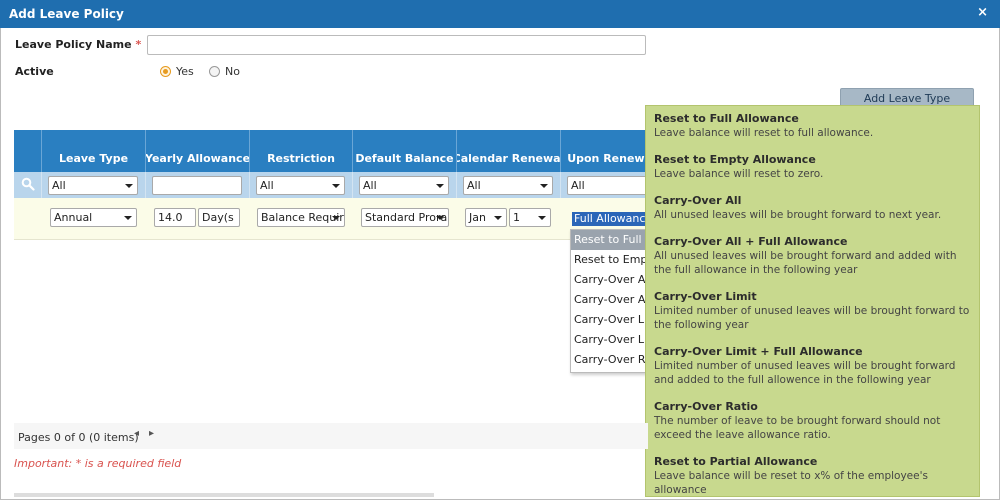  I want to click on allowance-unit-value: Day(s, so click(218, 217).